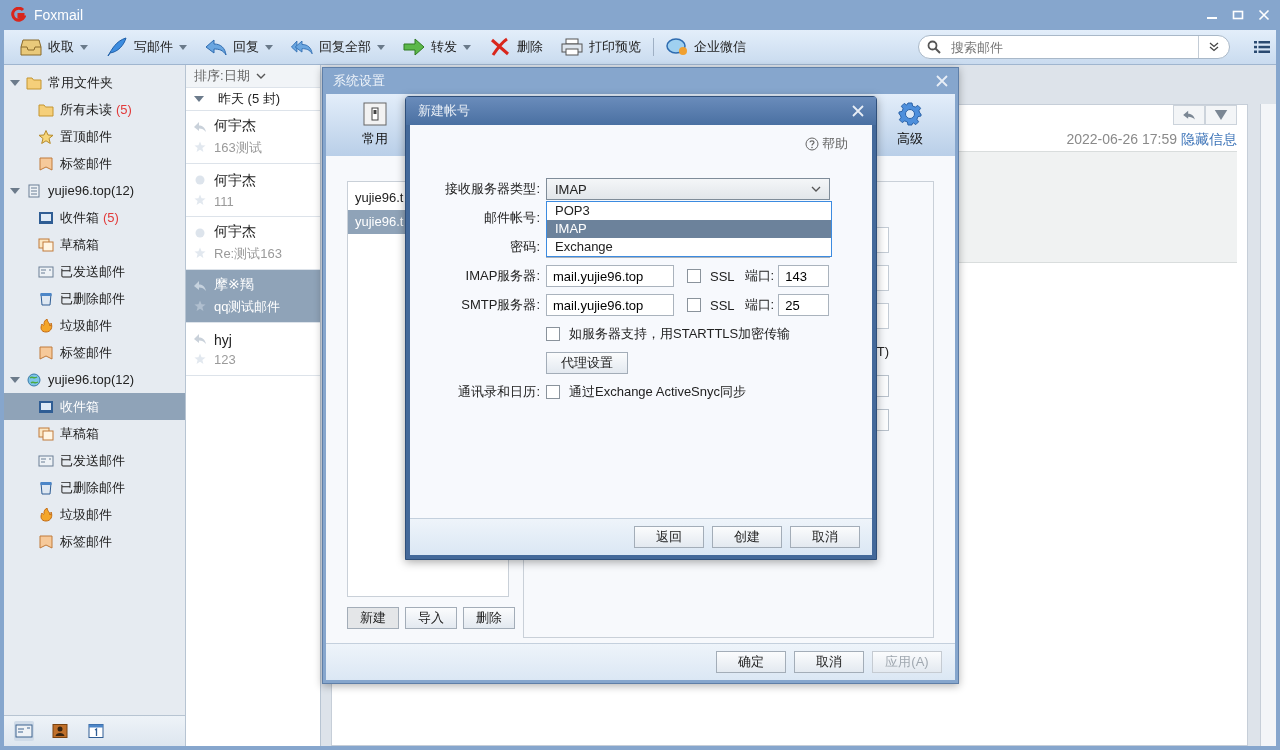 Image resolution: width=1280 pixels, height=750 pixels. I want to click on checkbox-label: SSL, so click(722, 305).